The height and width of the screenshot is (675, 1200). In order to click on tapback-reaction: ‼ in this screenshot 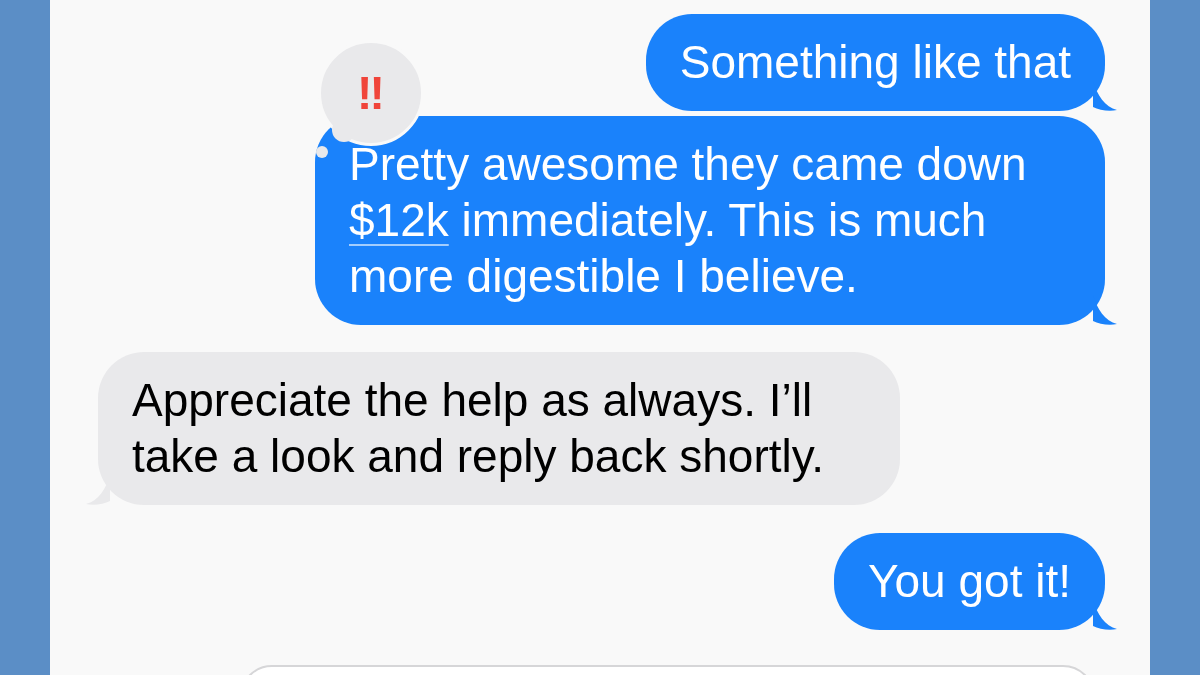, I will do `click(371, 93)`.